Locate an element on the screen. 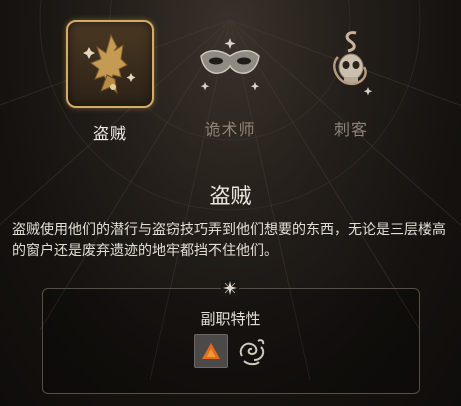  subclass-assassin-label: 刺客 is located at coordinates (350, 129).